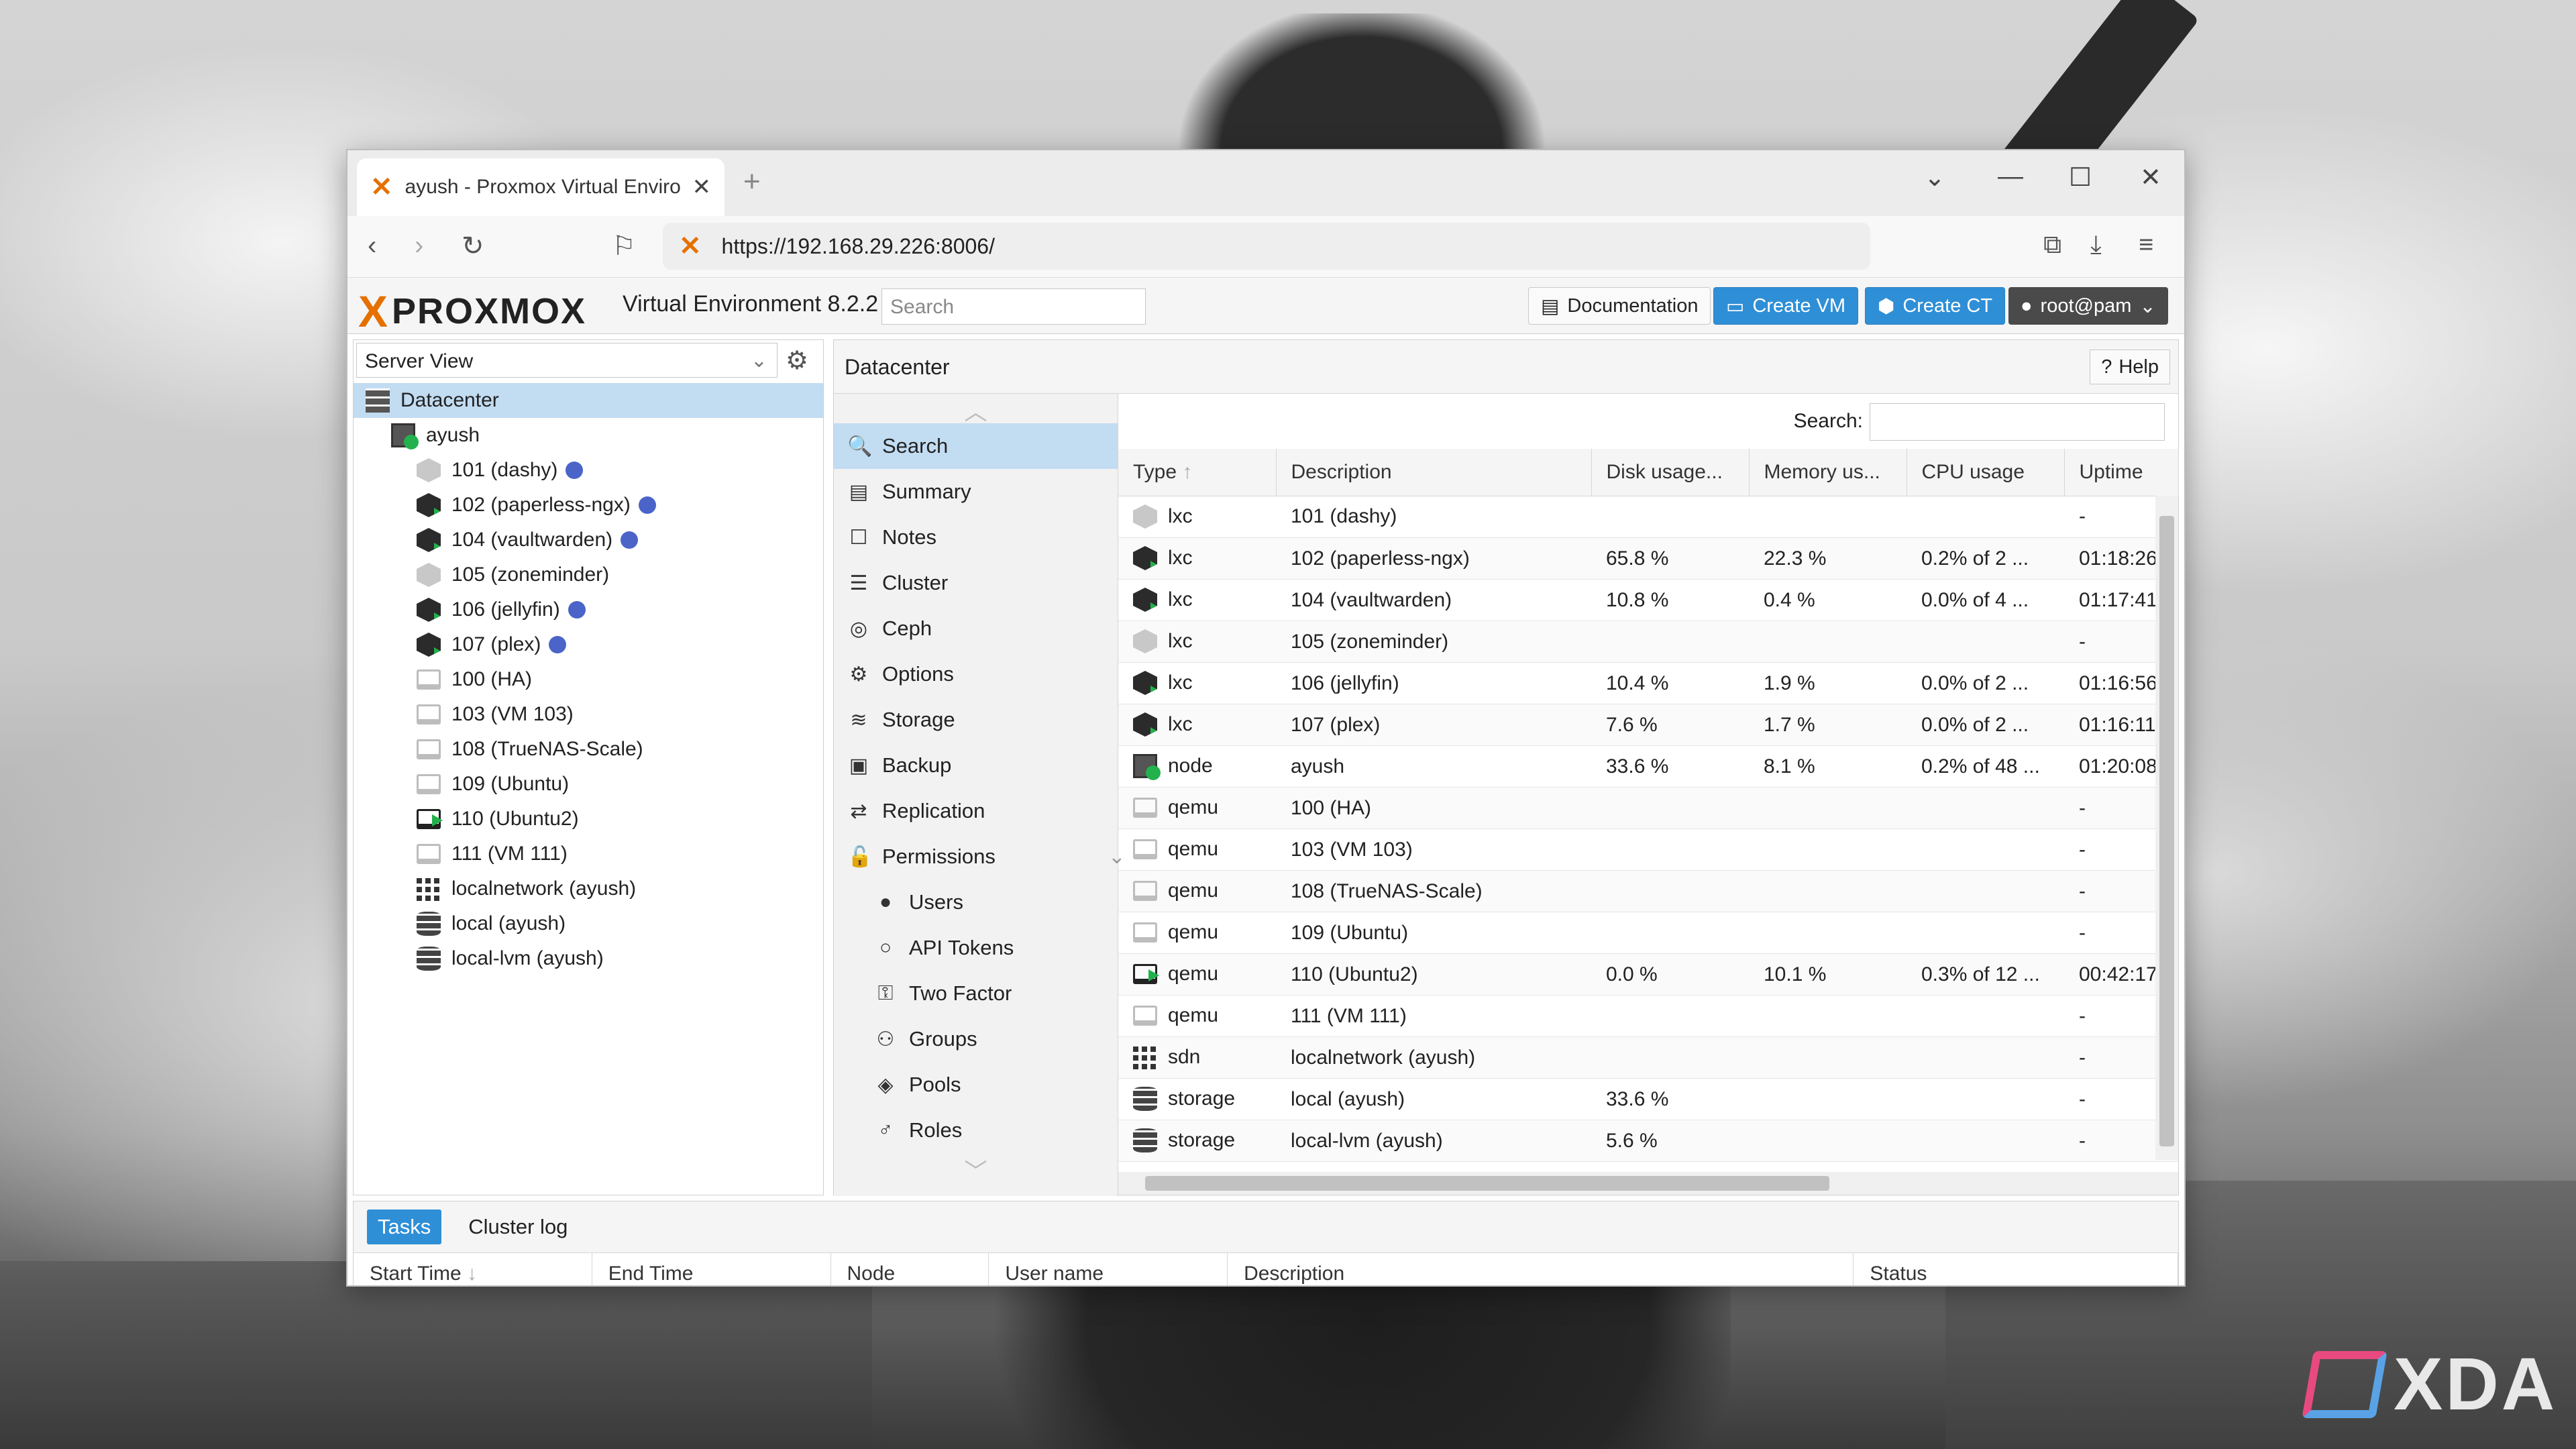 The image size is (2576, 1449). I want to click on help-button: ? Help, so click(2130, 367).